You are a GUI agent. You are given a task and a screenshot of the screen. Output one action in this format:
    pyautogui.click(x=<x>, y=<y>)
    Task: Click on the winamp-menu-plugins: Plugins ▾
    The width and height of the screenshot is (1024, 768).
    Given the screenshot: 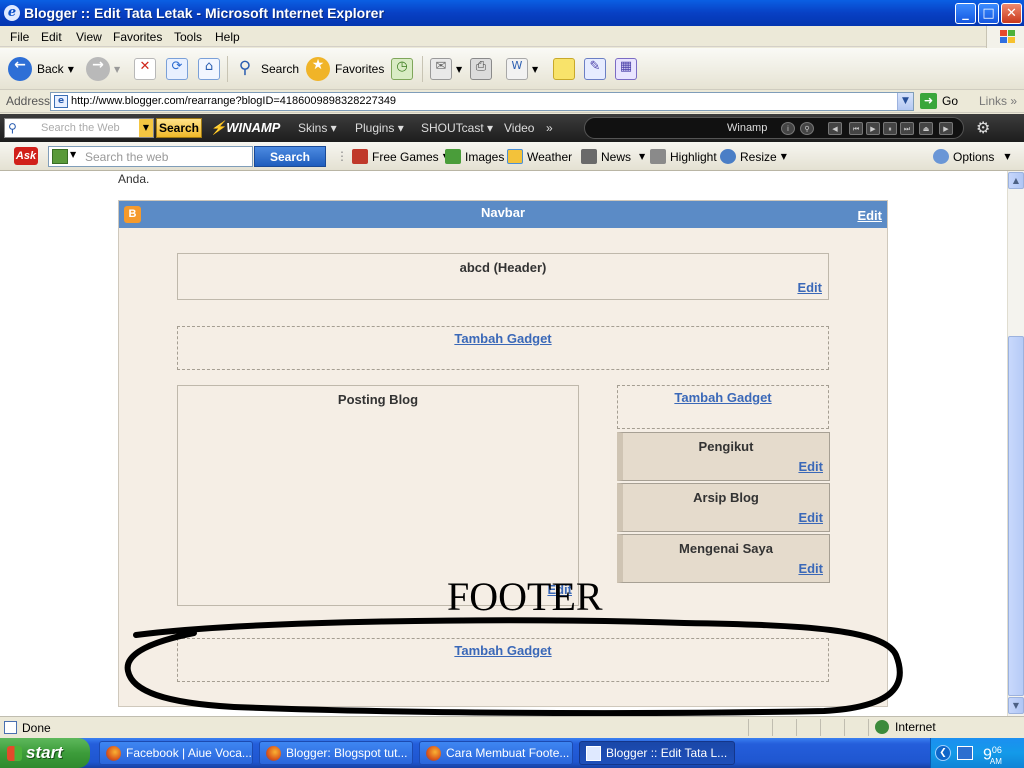 What is the action you would take?
    pyautogui.click(x=379, y=128)
    